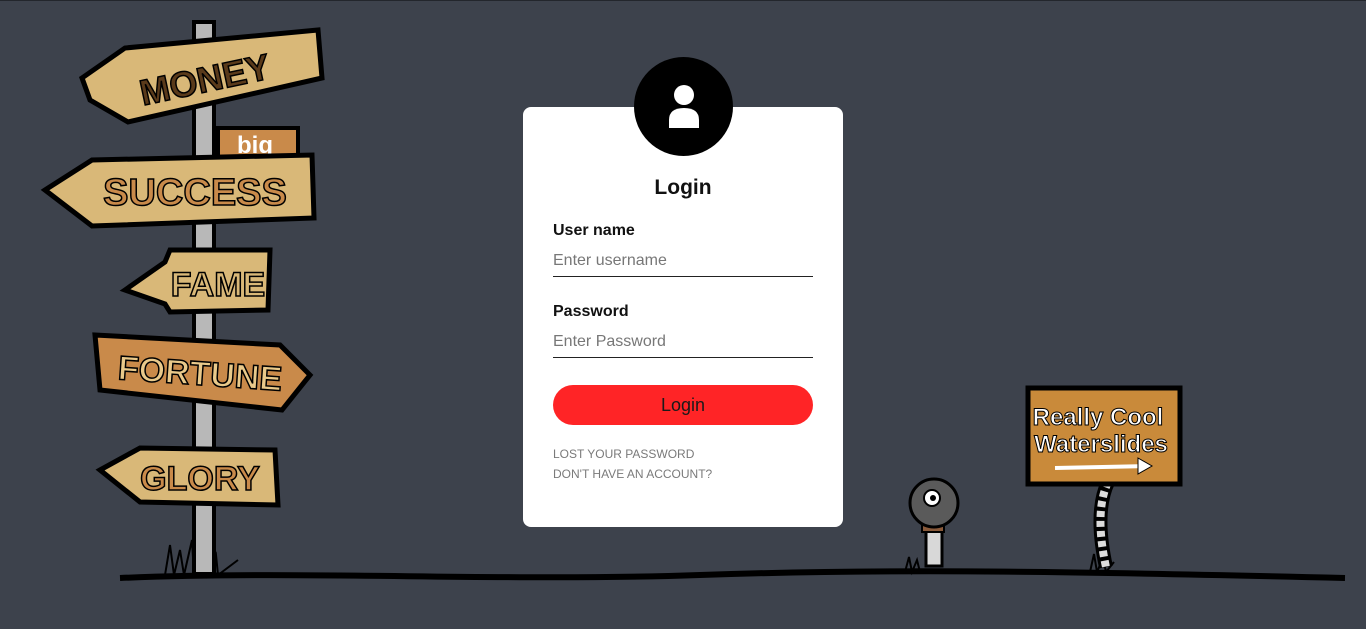 The width and height of the screenshot is (1366, 629). Describe the element at coordinates (591, 311) in the screenshot. I see `password-label: Password` at that location.